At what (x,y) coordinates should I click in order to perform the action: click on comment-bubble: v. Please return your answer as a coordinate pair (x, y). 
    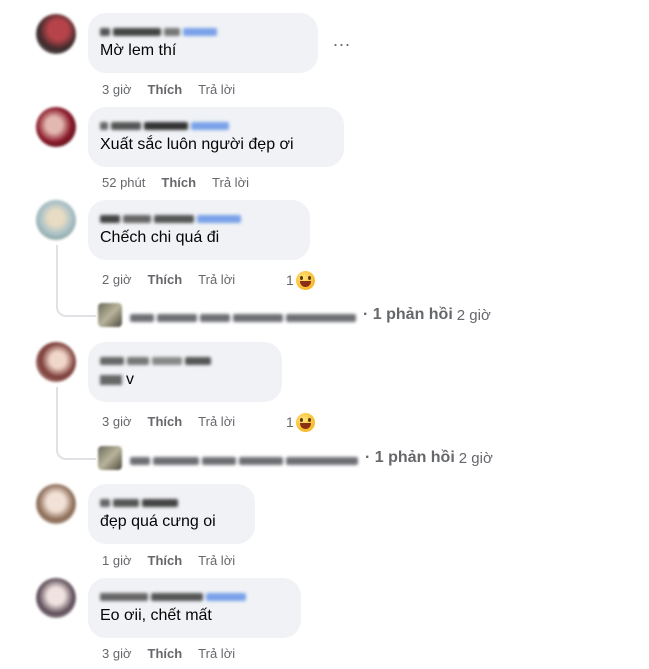
    Looking at the image, I should click on (185, 372).